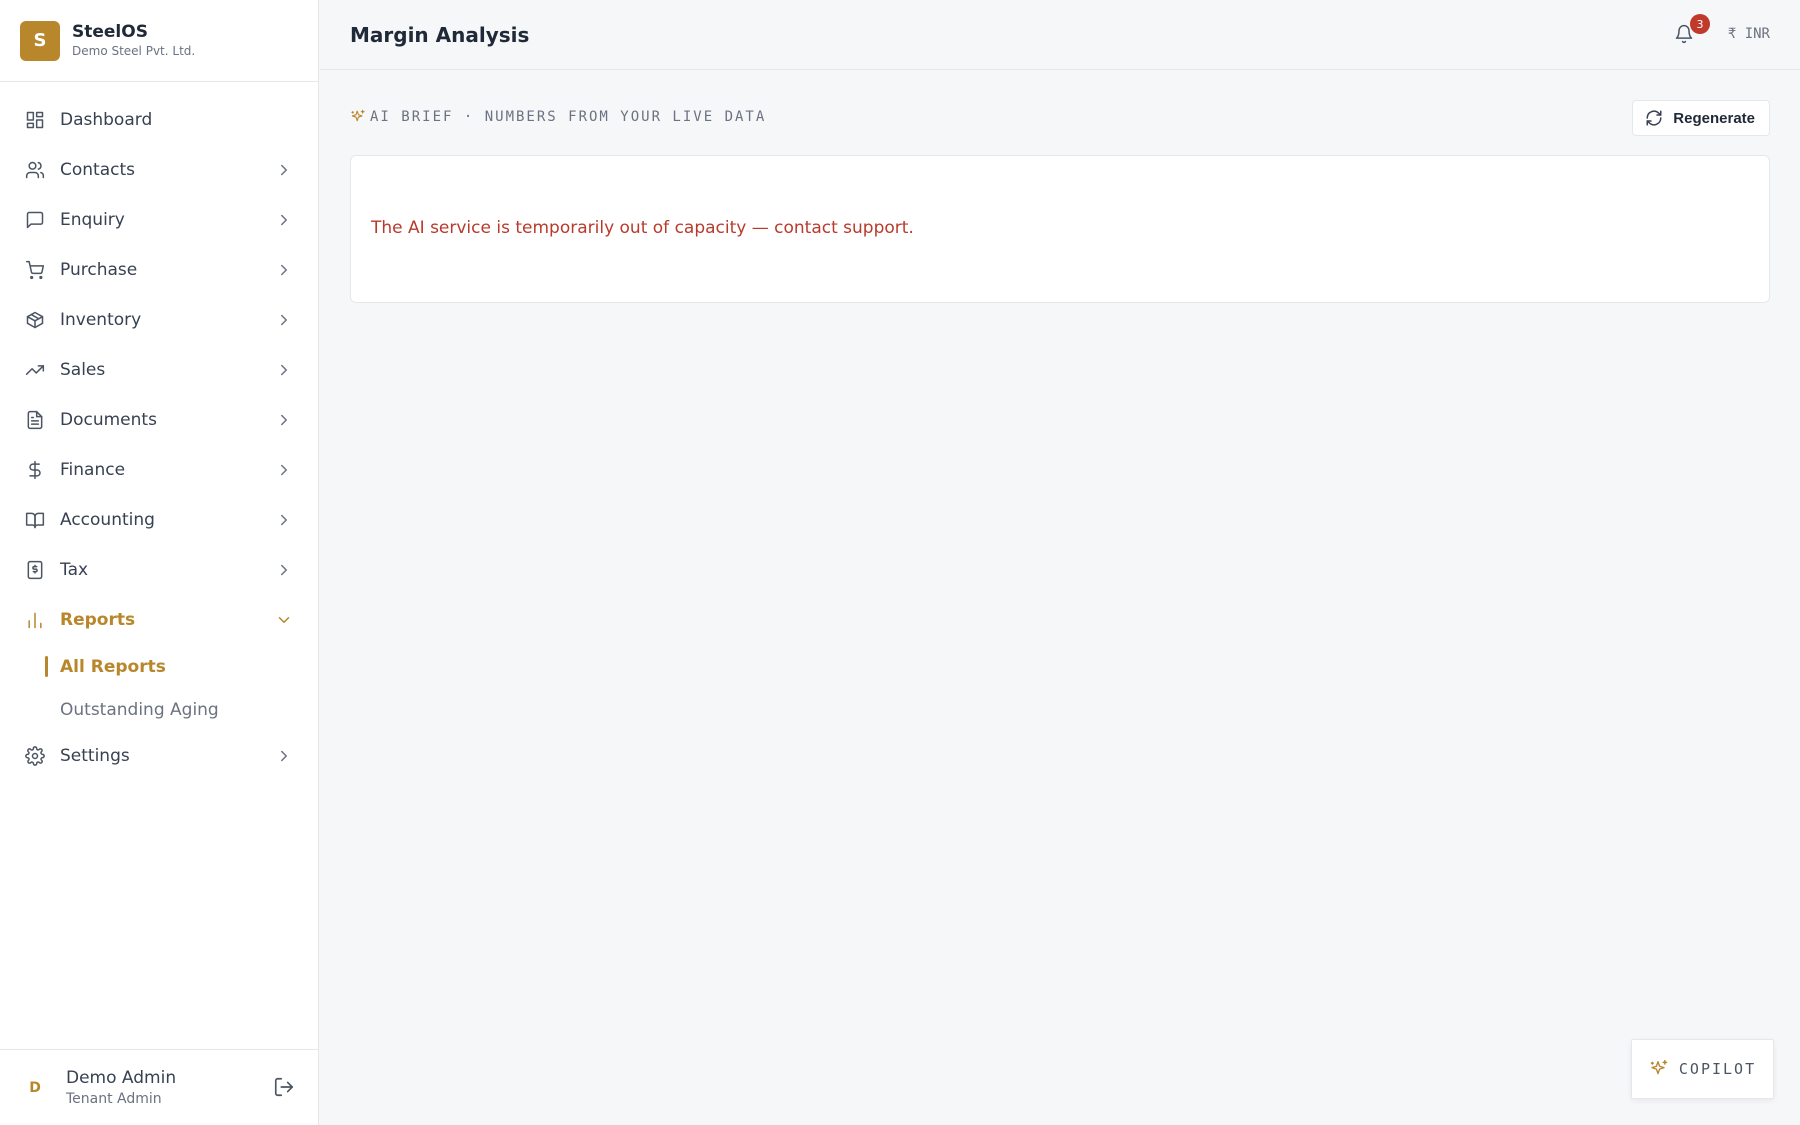 The image size is (1800, 1125). What do you see at coordinates (114, 1098) in the screenshot?
I see `user-role: Tenant Admin` at bounding box center [114, 1098].